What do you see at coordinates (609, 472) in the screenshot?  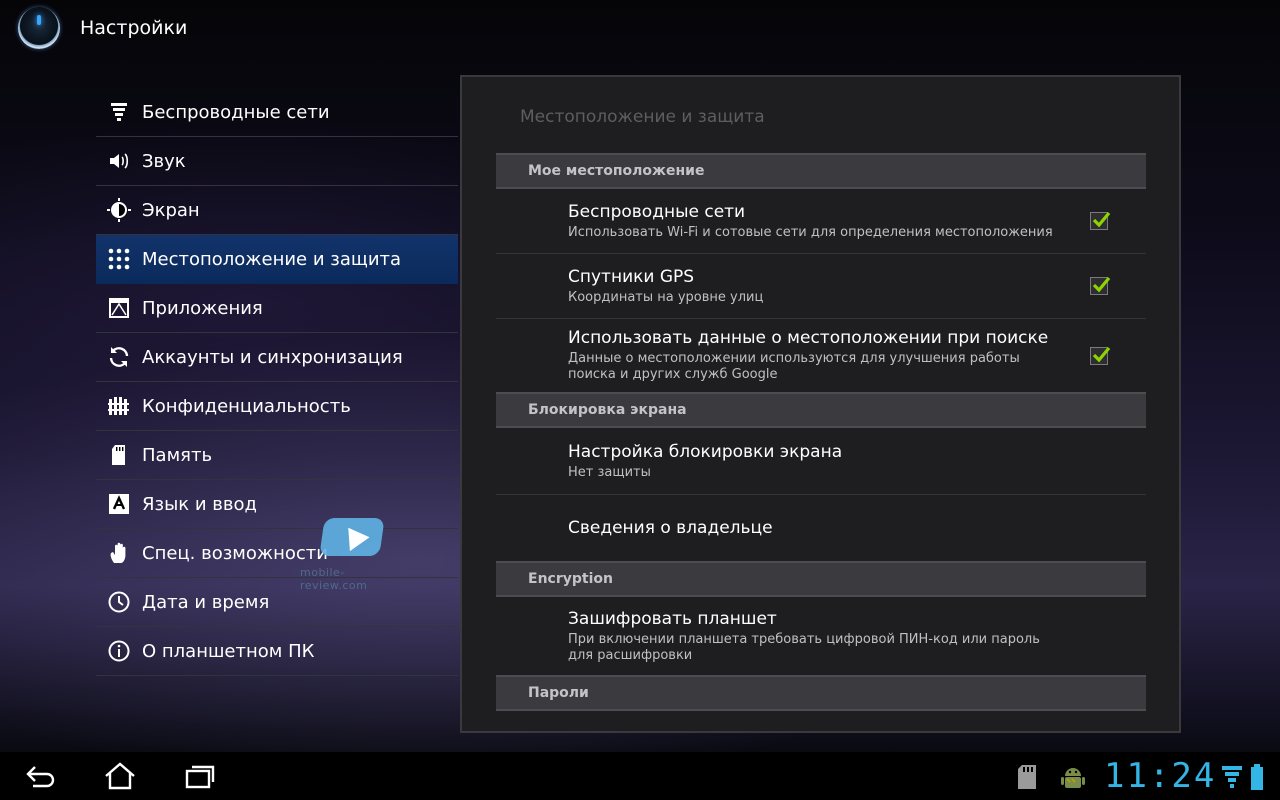 I see `pref-summary: Нет защиты` at bounding box center [609, 472].